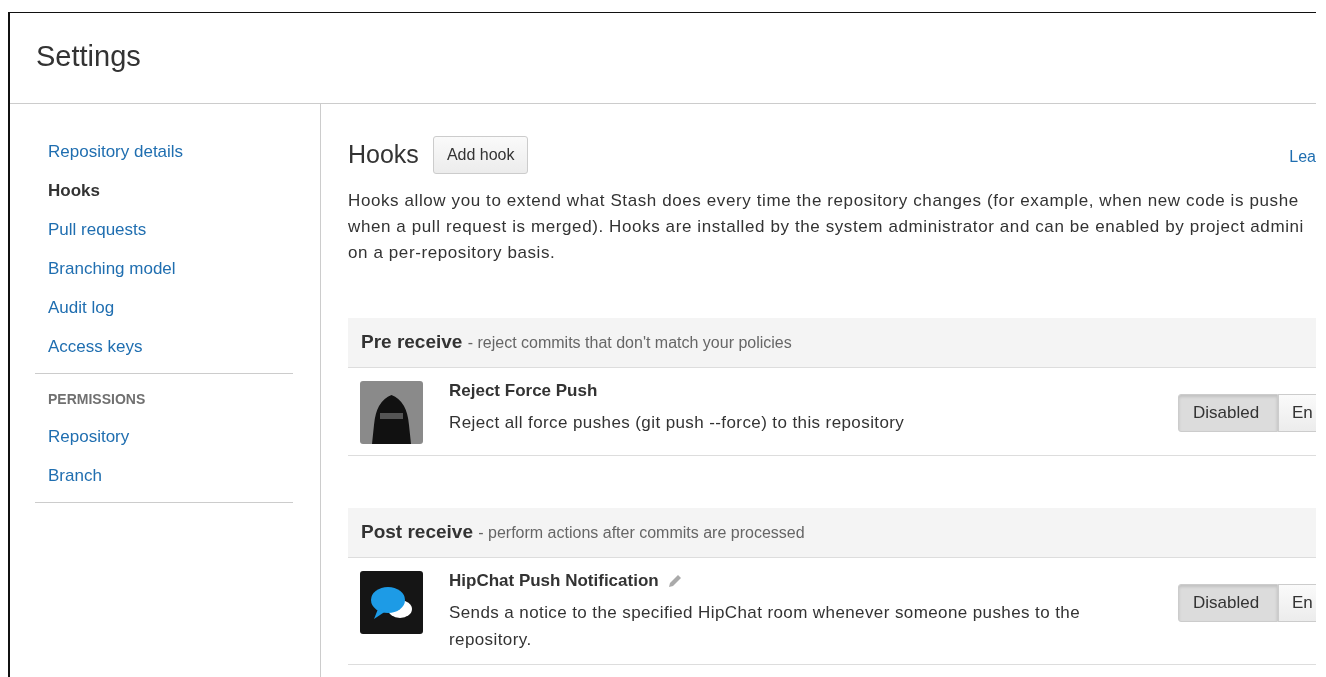 This screenshot has height=677, width=1326. I want to click on sidebar-item: Repository, so click(184, 436).